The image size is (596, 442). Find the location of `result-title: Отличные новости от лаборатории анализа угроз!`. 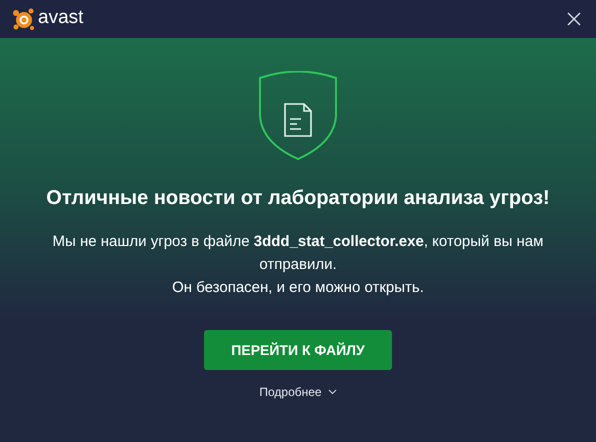

result-title: Отличные новости от лаборатории анализа угроз! is located at coordinates (298, 198).